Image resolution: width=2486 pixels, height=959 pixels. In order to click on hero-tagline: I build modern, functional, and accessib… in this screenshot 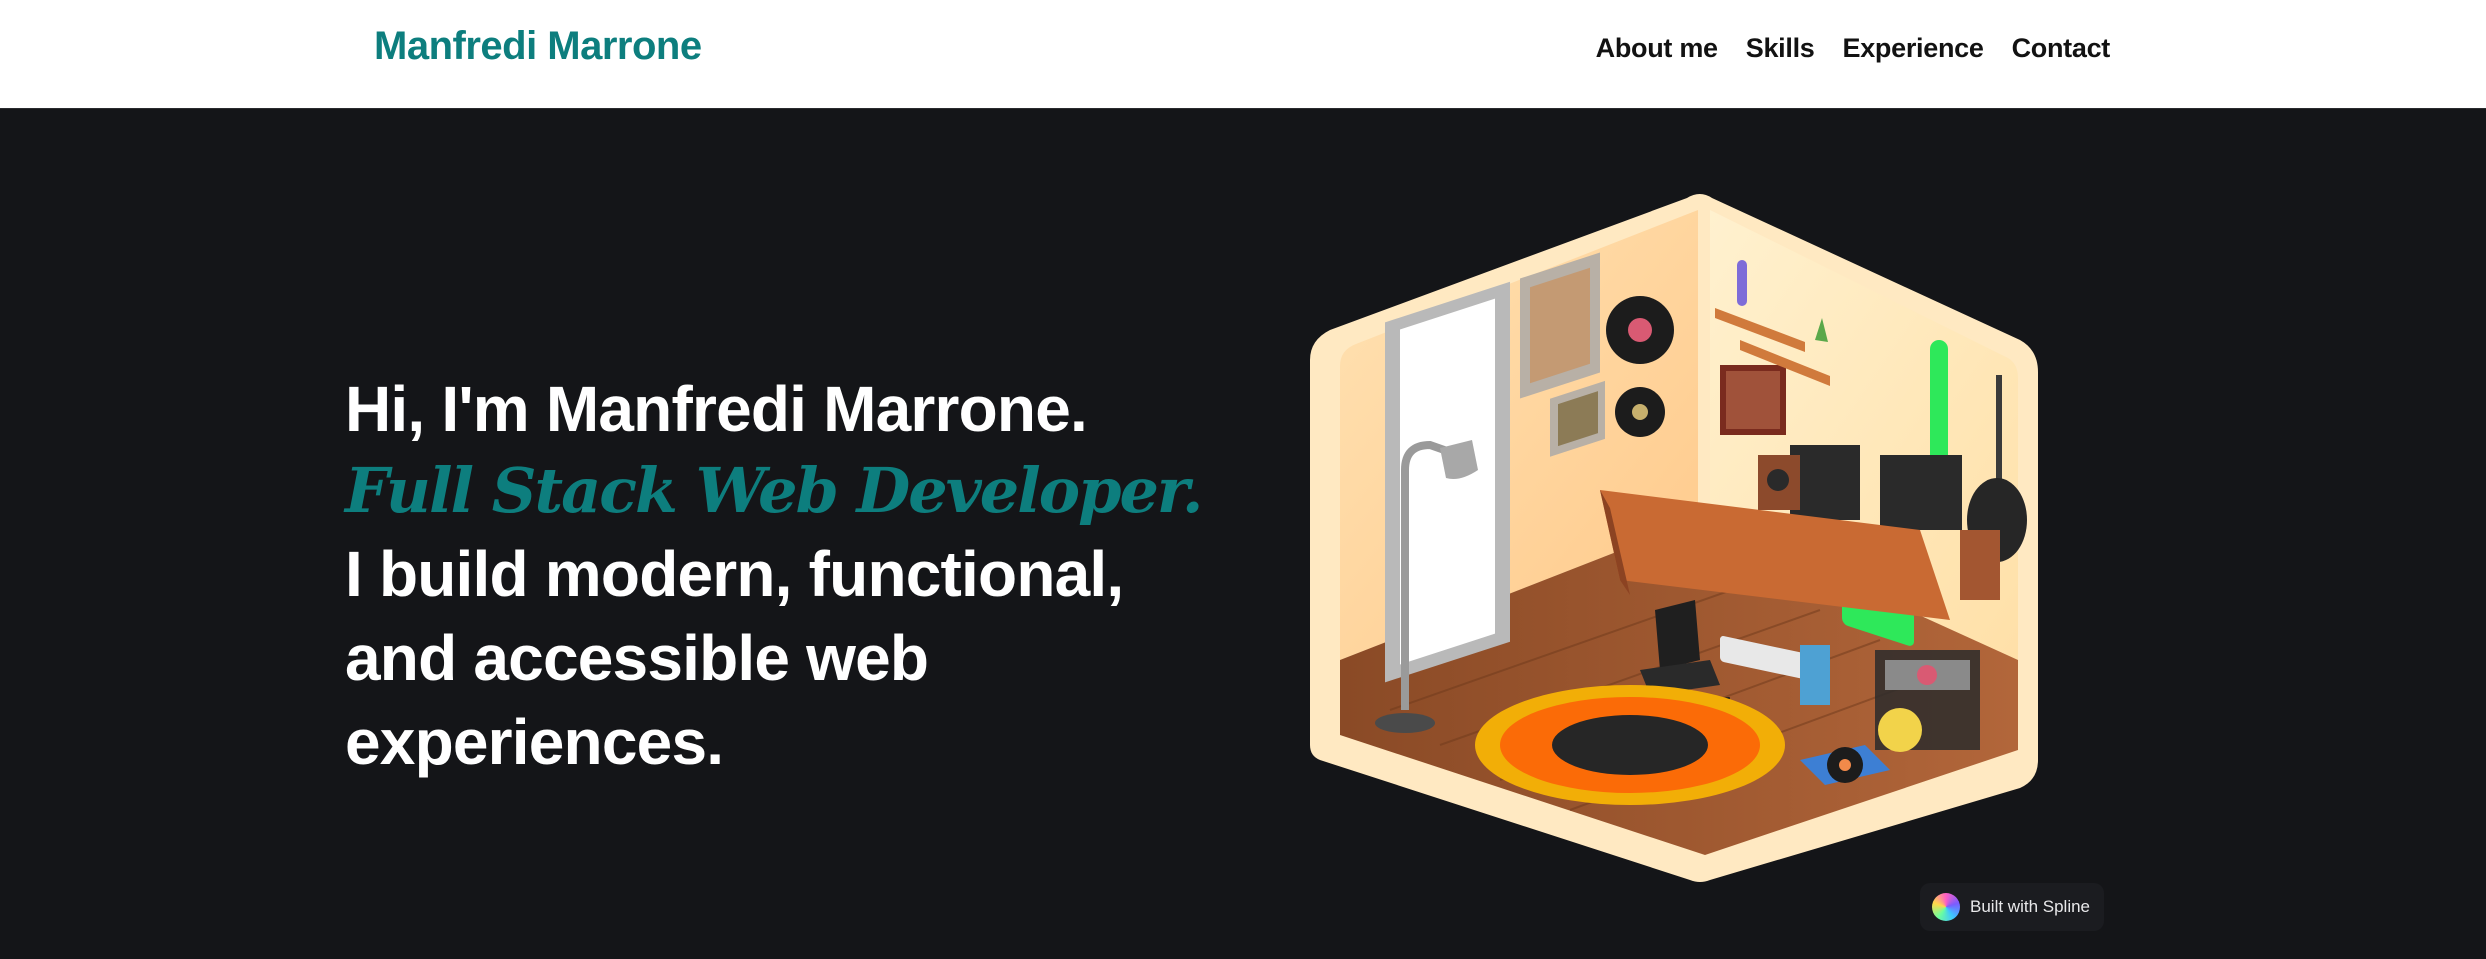, I will do `click(734, 658)`.